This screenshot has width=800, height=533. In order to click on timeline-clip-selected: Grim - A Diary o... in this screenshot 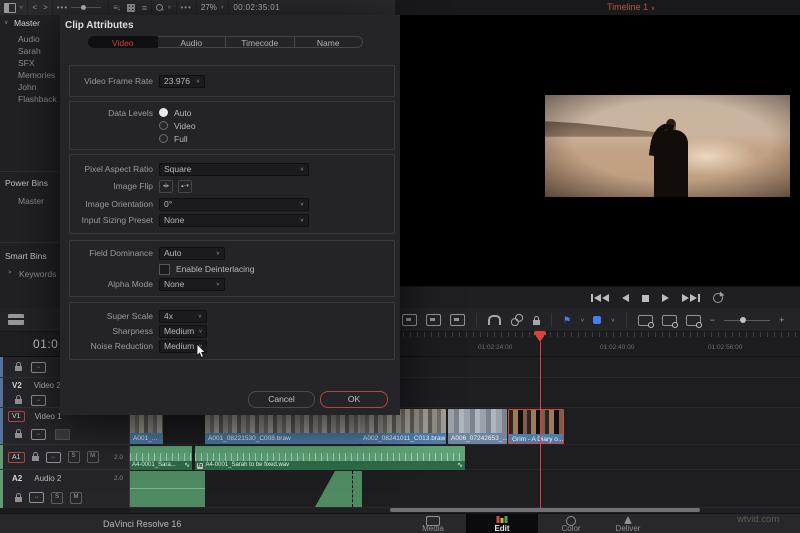, I will do `click(536, 426)`.